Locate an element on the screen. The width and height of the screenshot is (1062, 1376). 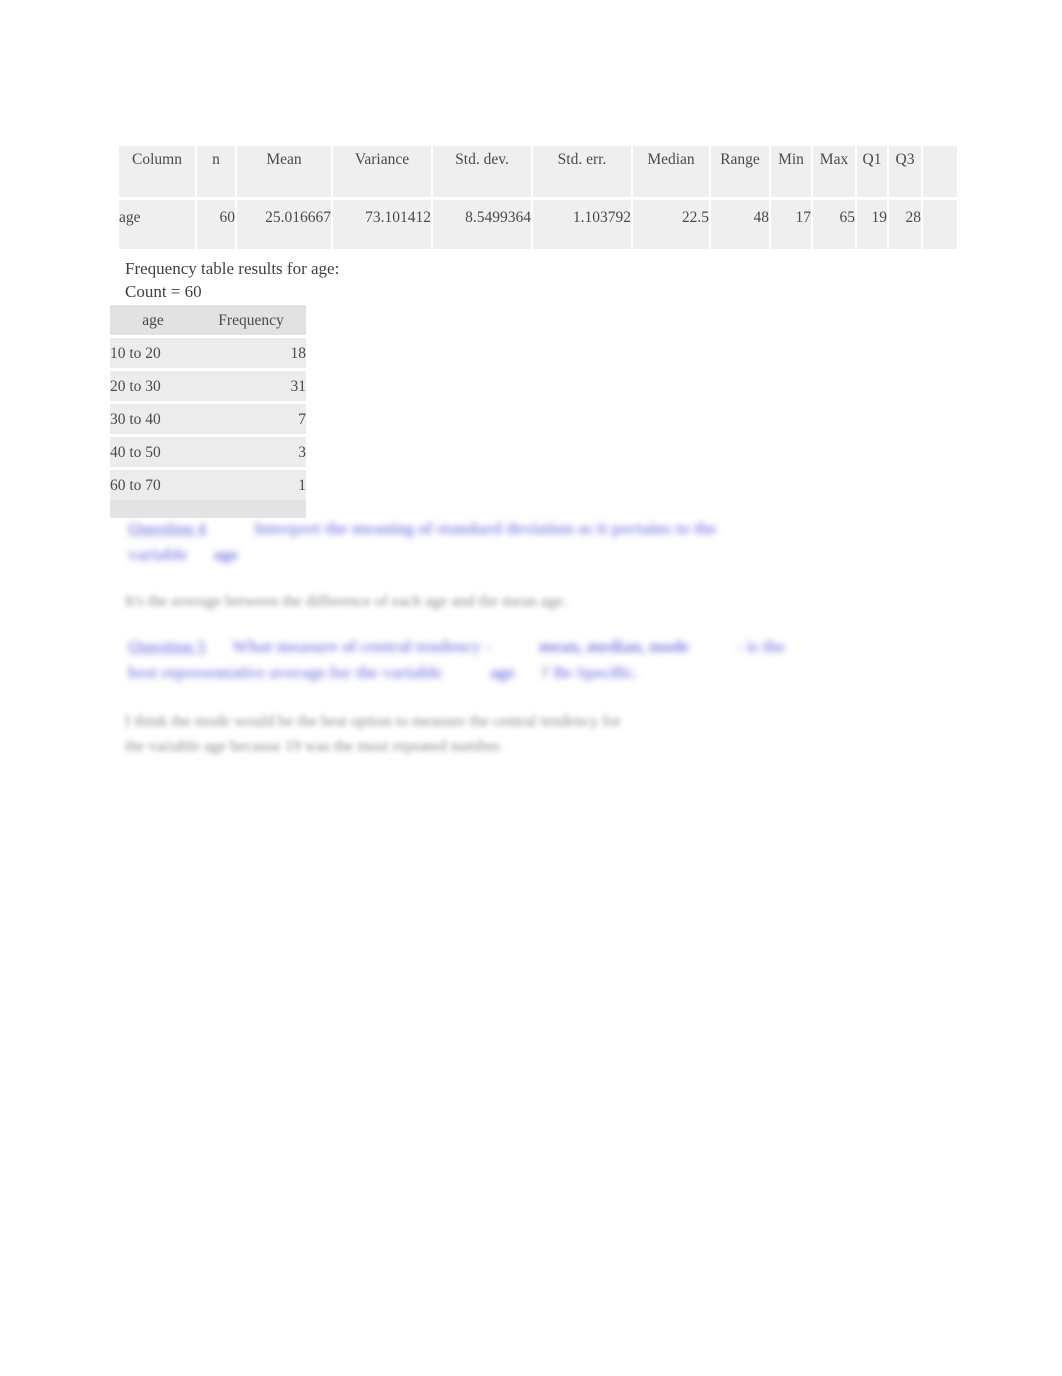
question-5-variable: age is located at coordinates (502, 672).